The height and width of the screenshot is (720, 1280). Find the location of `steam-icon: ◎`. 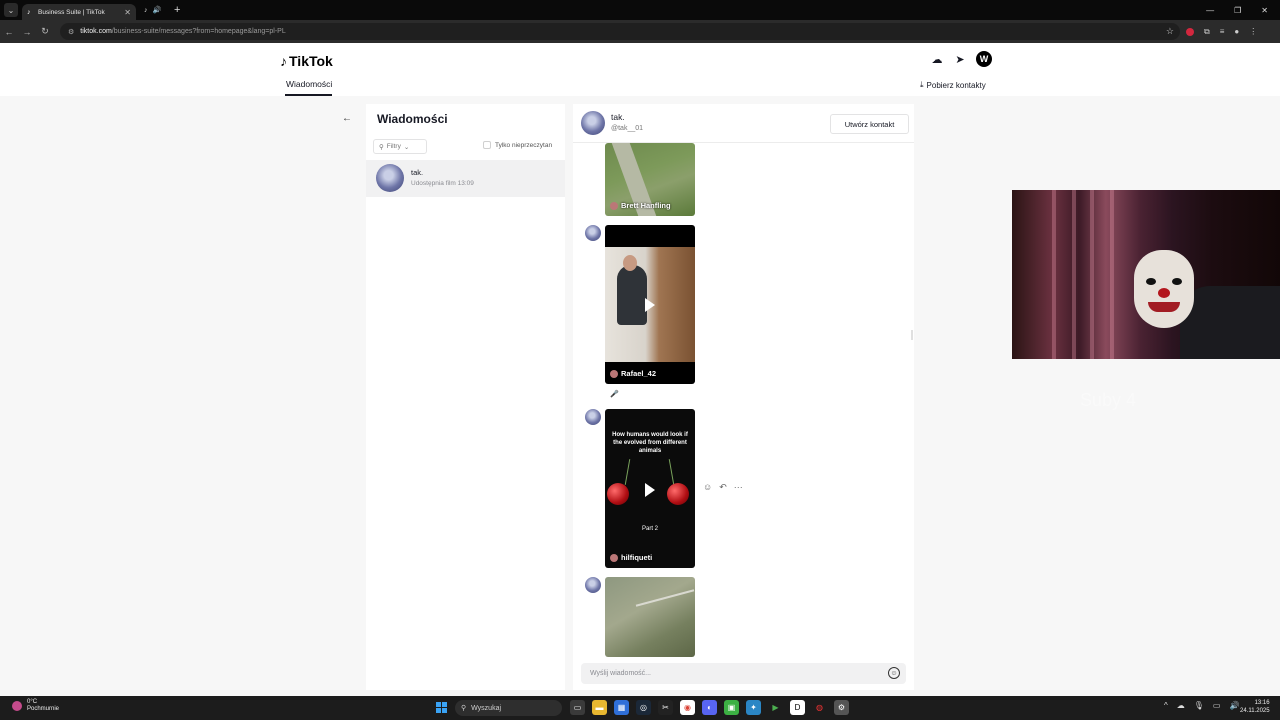

steam-icon: ◎ is located at coordinates (643, 707).